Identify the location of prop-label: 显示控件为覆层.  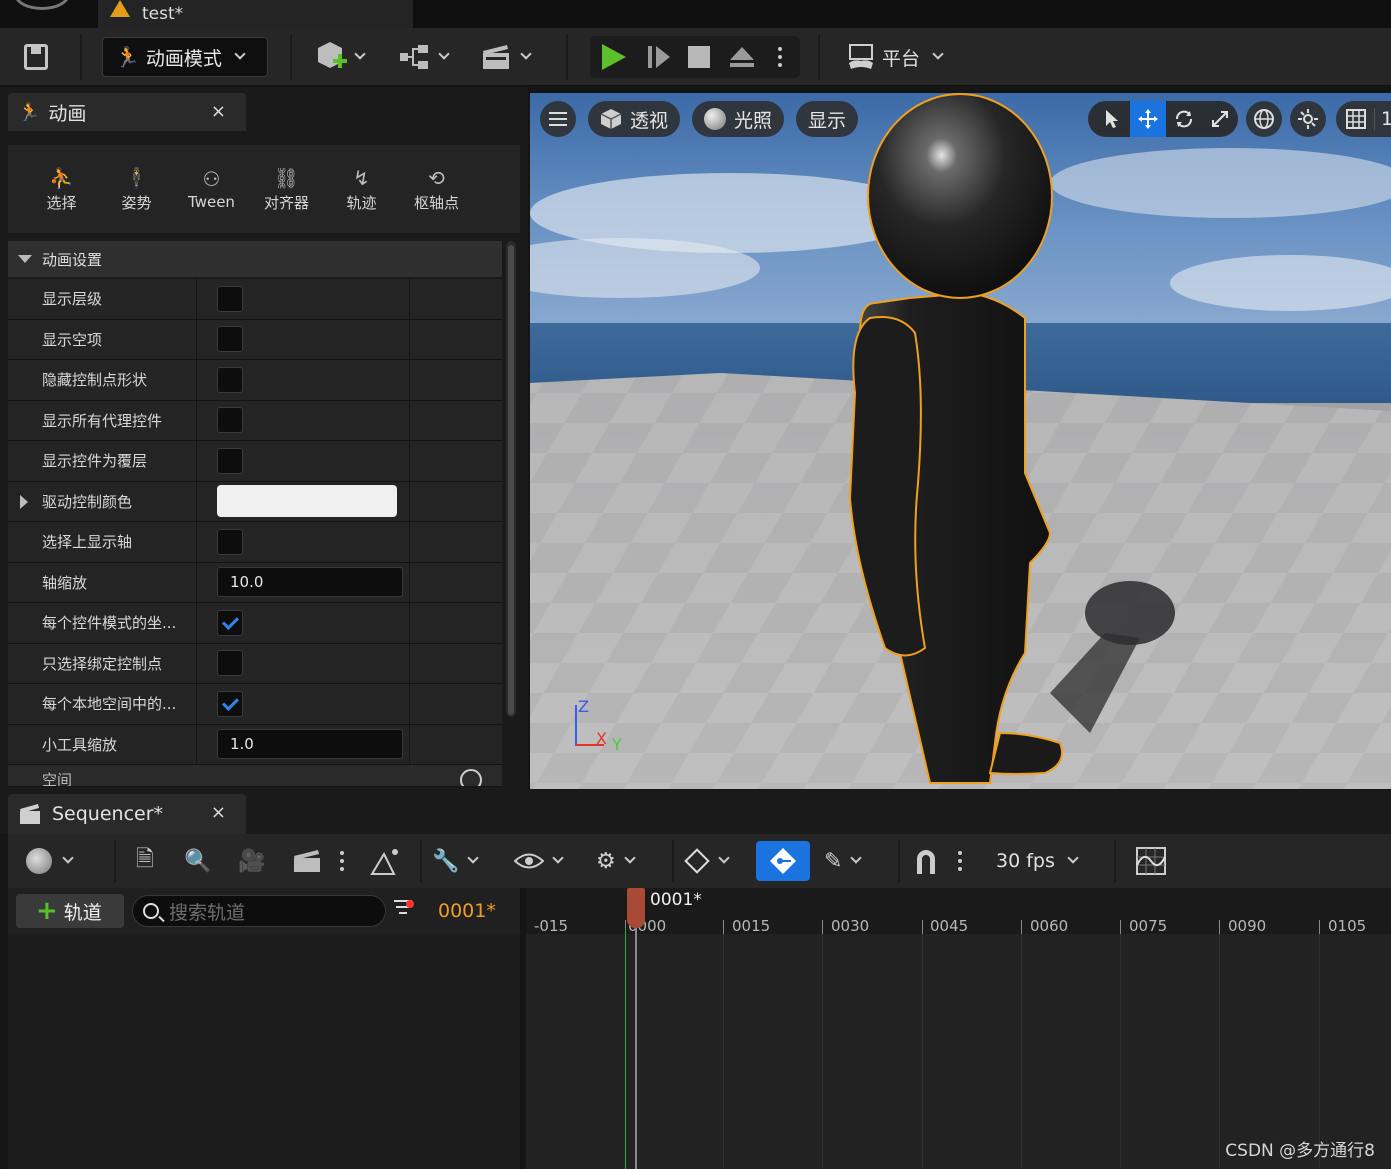
(95, 461).